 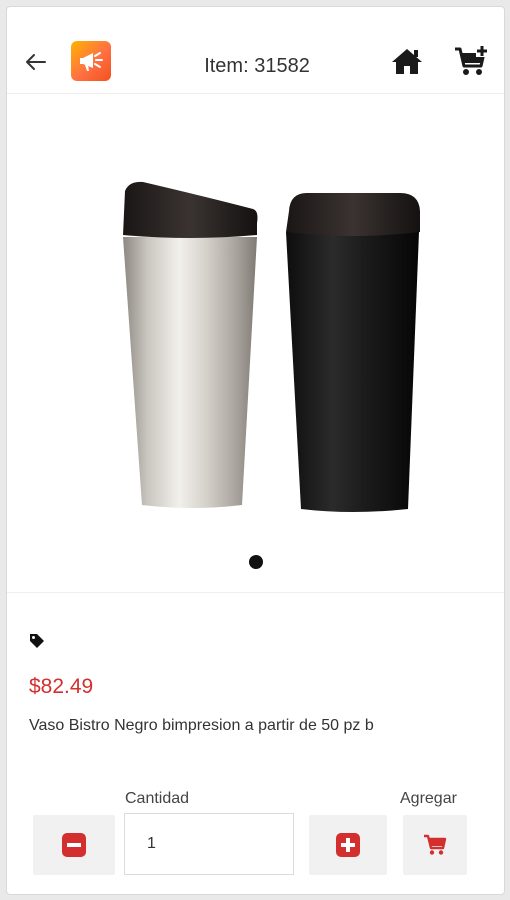 What do you see at coordinates (257, 66) in the screenshot?
I see `page-title: Item: 31582` at bounding box center [257, 66].